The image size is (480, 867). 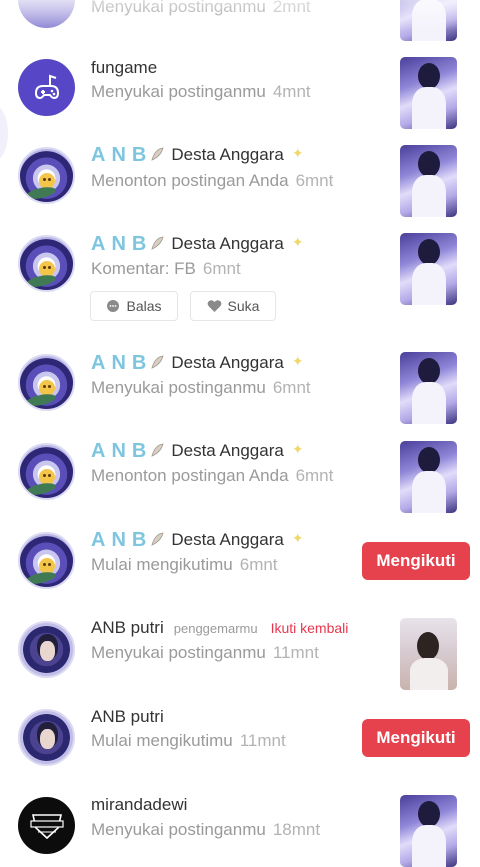 I want to click on time-text: 4mnt, so click(x=291, y=91).